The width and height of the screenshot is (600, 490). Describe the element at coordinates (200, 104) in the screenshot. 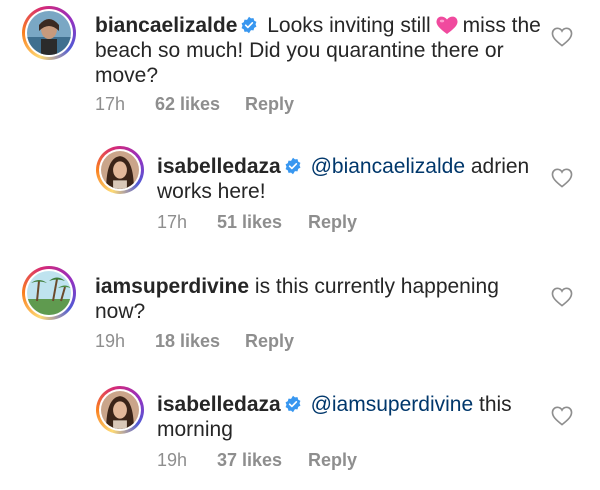

I see `likes-count: 62 likes` at that location.